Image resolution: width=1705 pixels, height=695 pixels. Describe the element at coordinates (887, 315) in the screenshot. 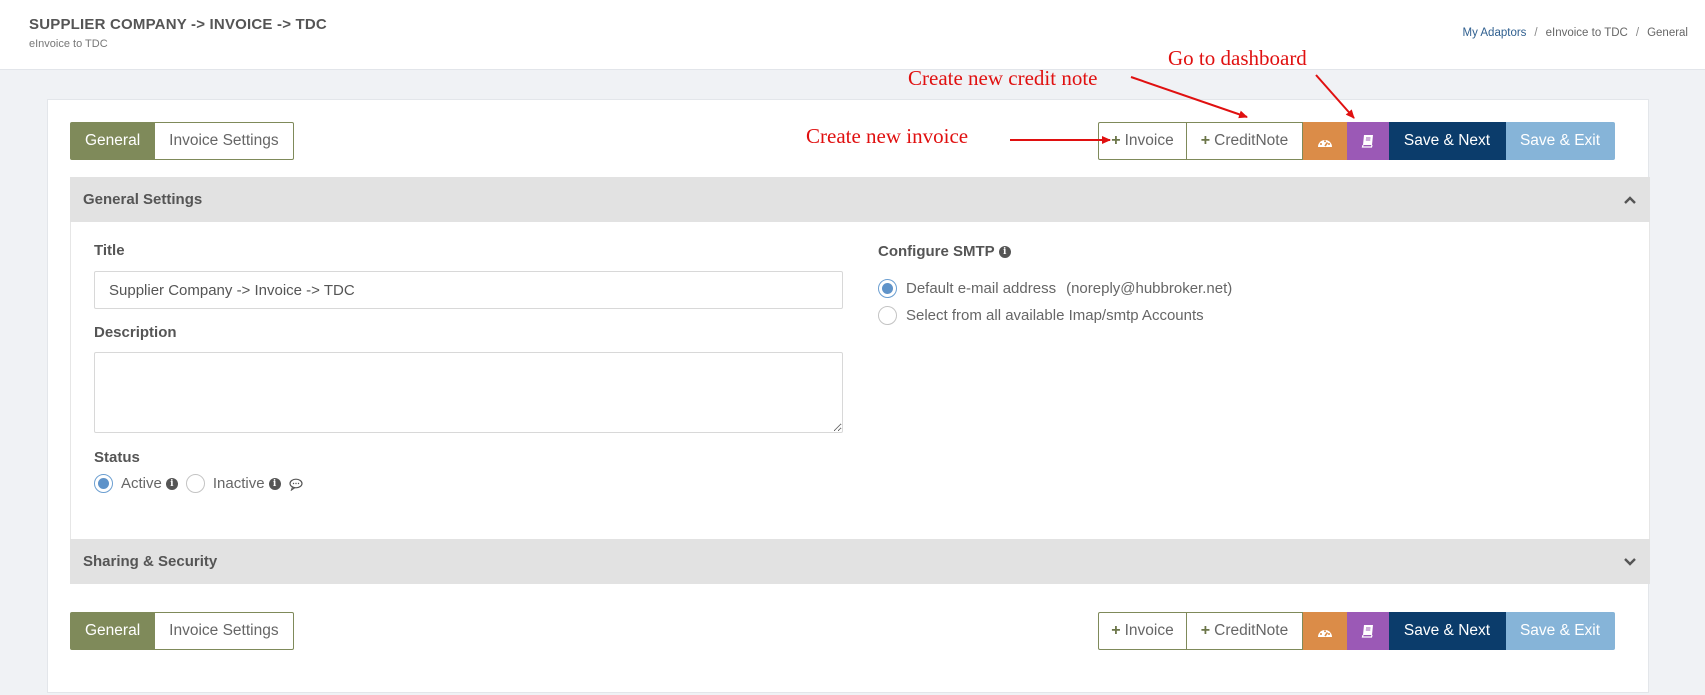

I see `smtp-select-radio` at that location.